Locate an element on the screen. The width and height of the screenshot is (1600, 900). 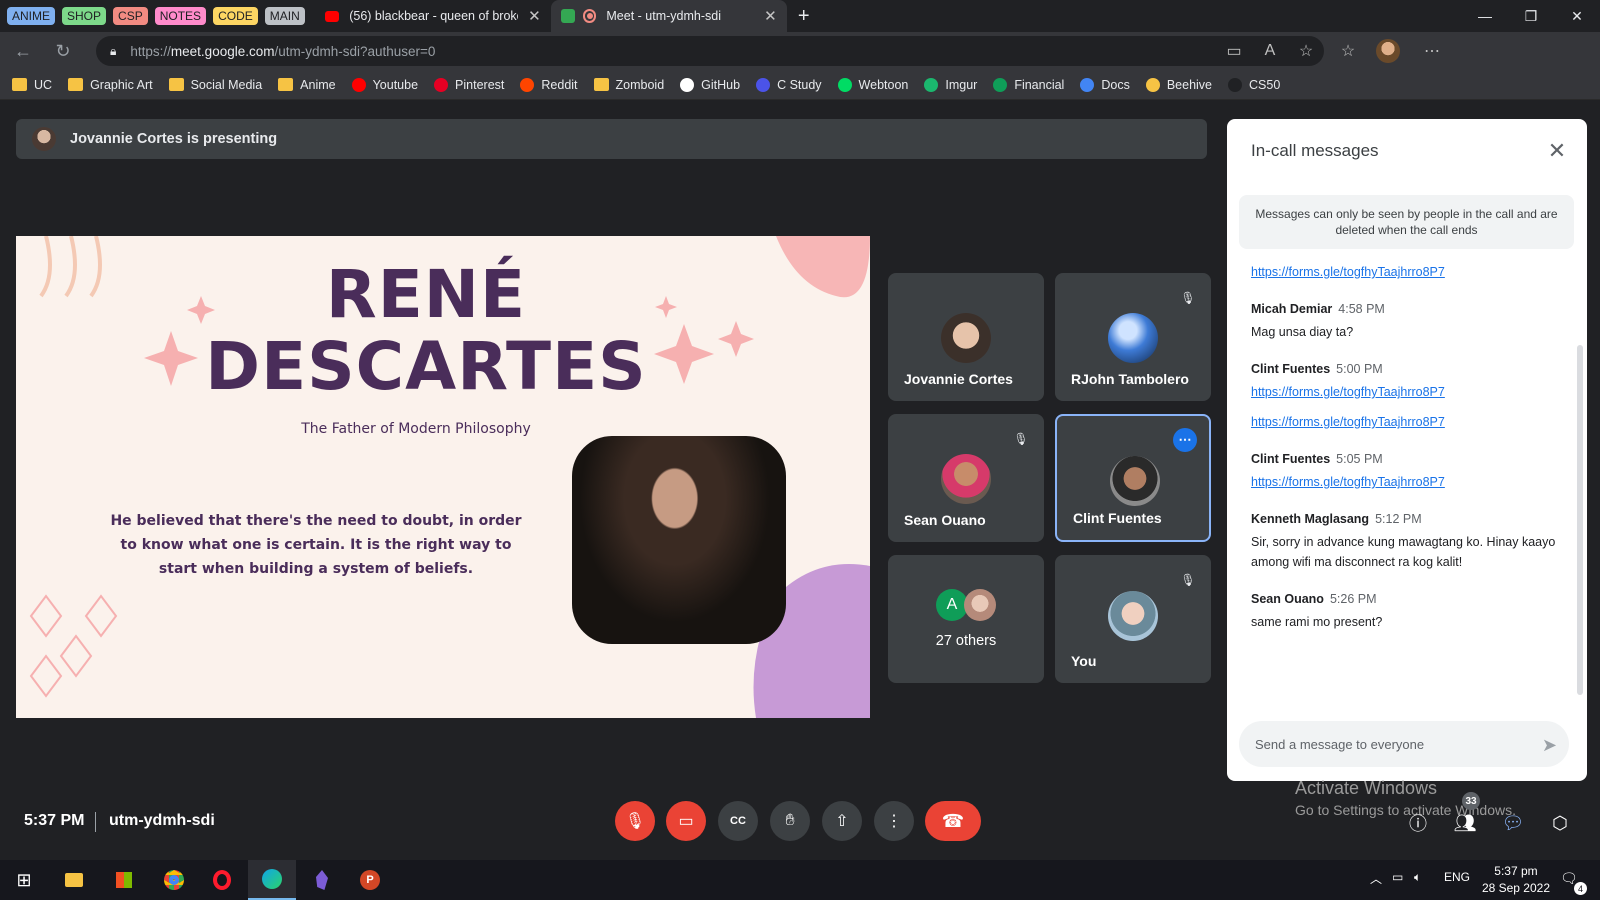
activities-icon: ⬡ is located at coordinates (1560, 823).